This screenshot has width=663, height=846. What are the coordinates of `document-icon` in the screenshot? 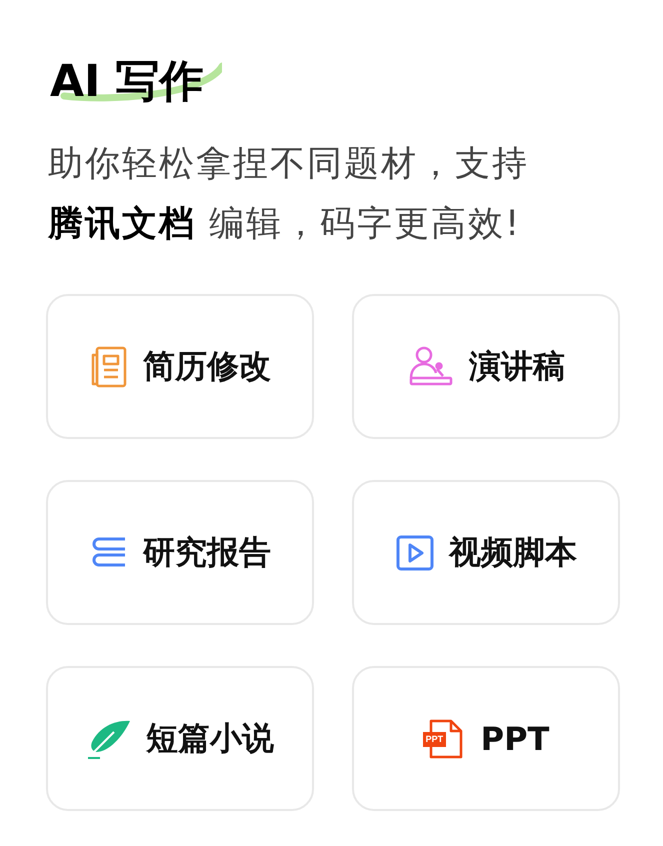 It's located at (109, 366).